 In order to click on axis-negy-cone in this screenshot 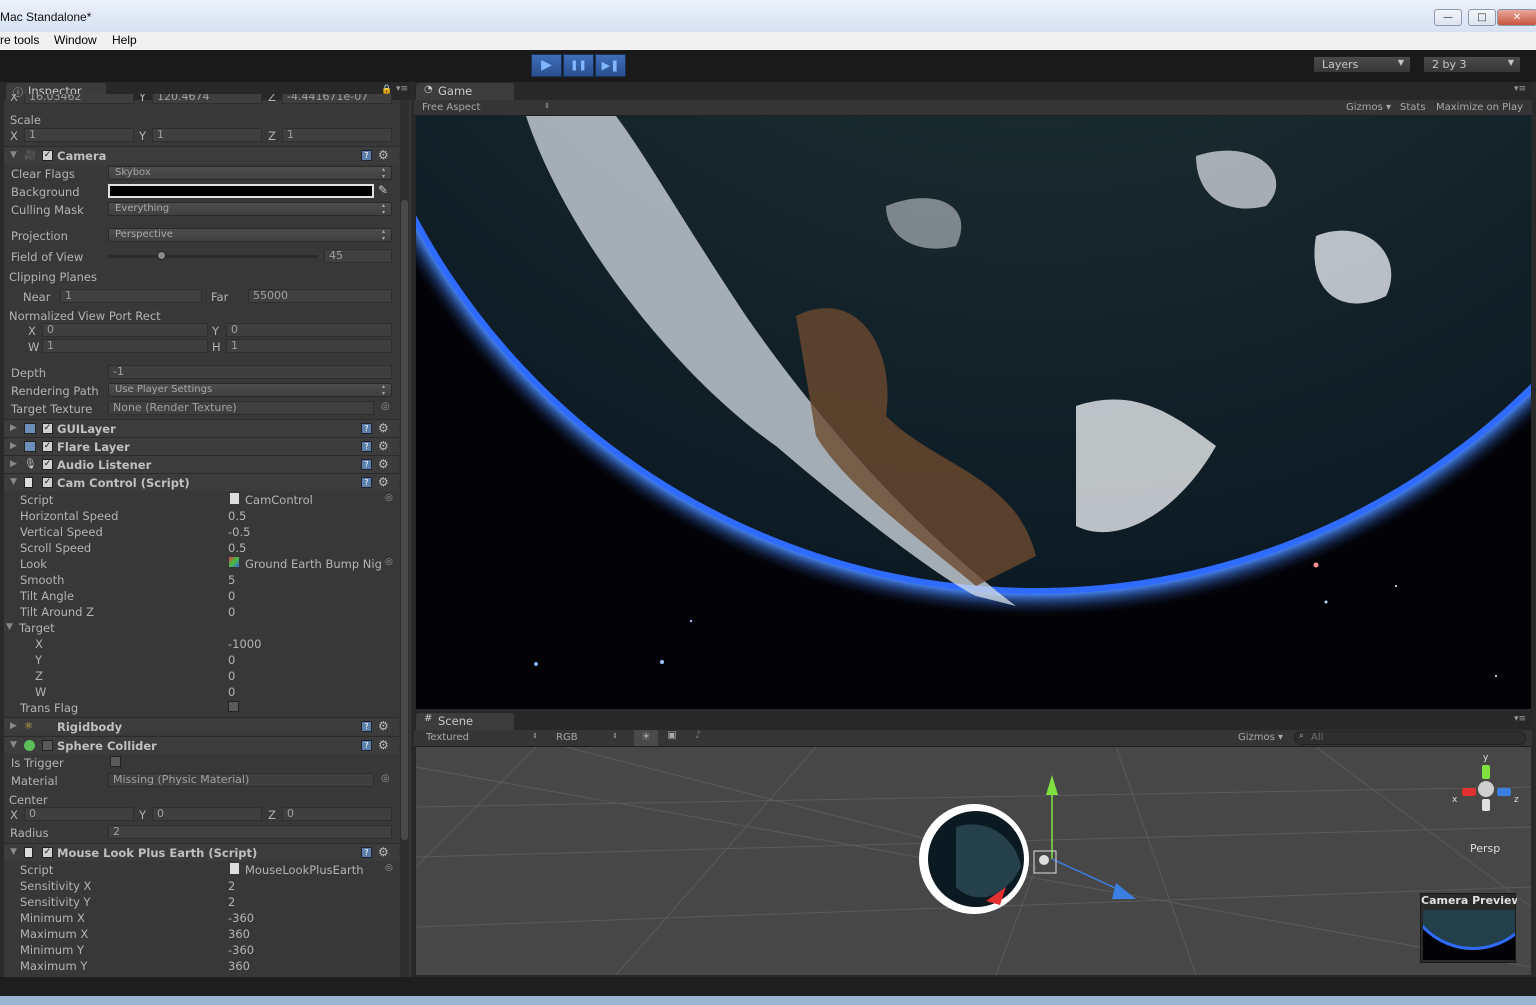, I will do `click(1486, 805)`.